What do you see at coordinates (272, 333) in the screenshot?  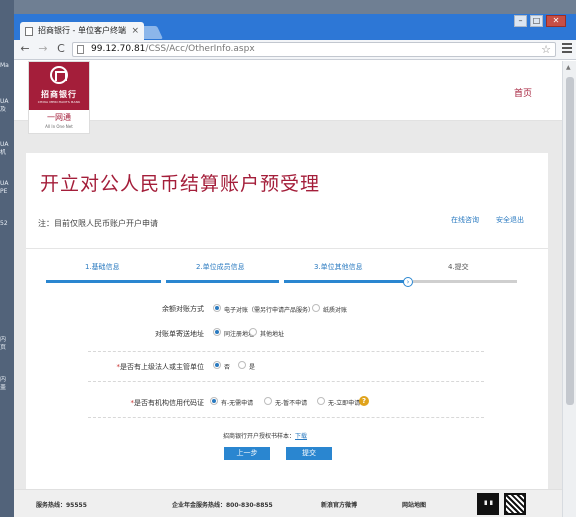 I see `address-other-label: 其他地址` at bounding box center [272, 333].